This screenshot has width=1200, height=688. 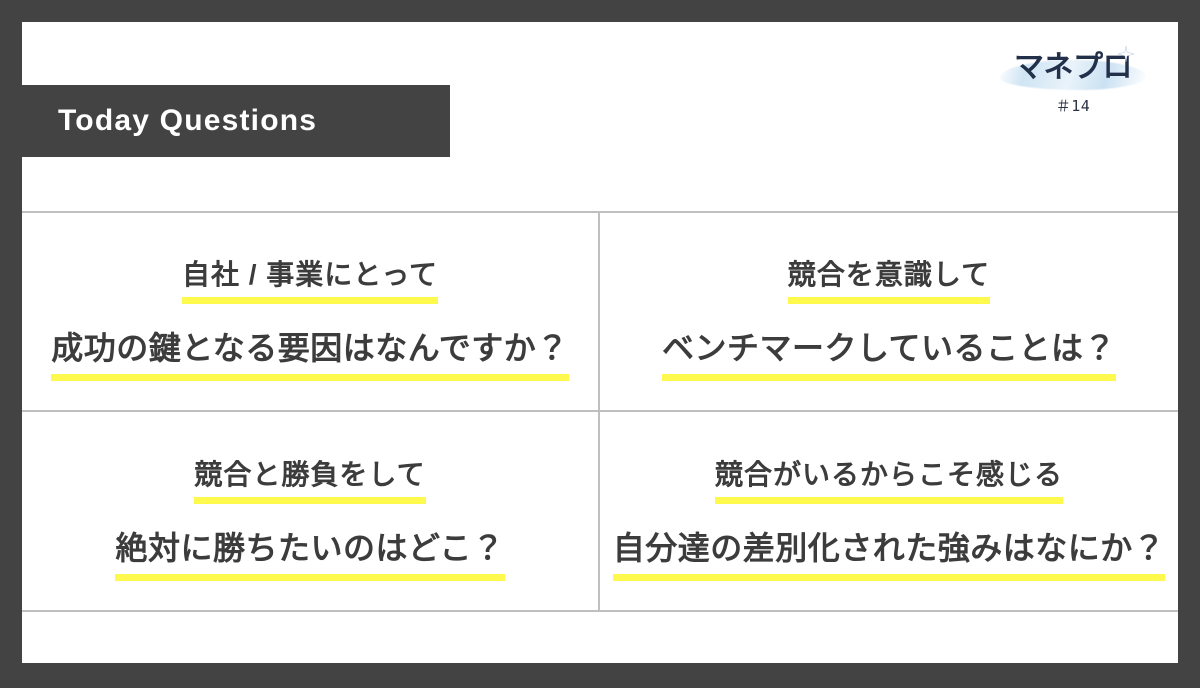 What do you see at coordinates (889, 478) in the screenshot?
I see `question-lead-line: 競合がいるからこそ感じる` at bounding box center [889, 478].